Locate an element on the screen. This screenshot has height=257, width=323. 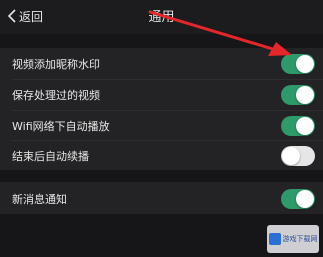
new-message-toggle is located at coordinates (298, 198).